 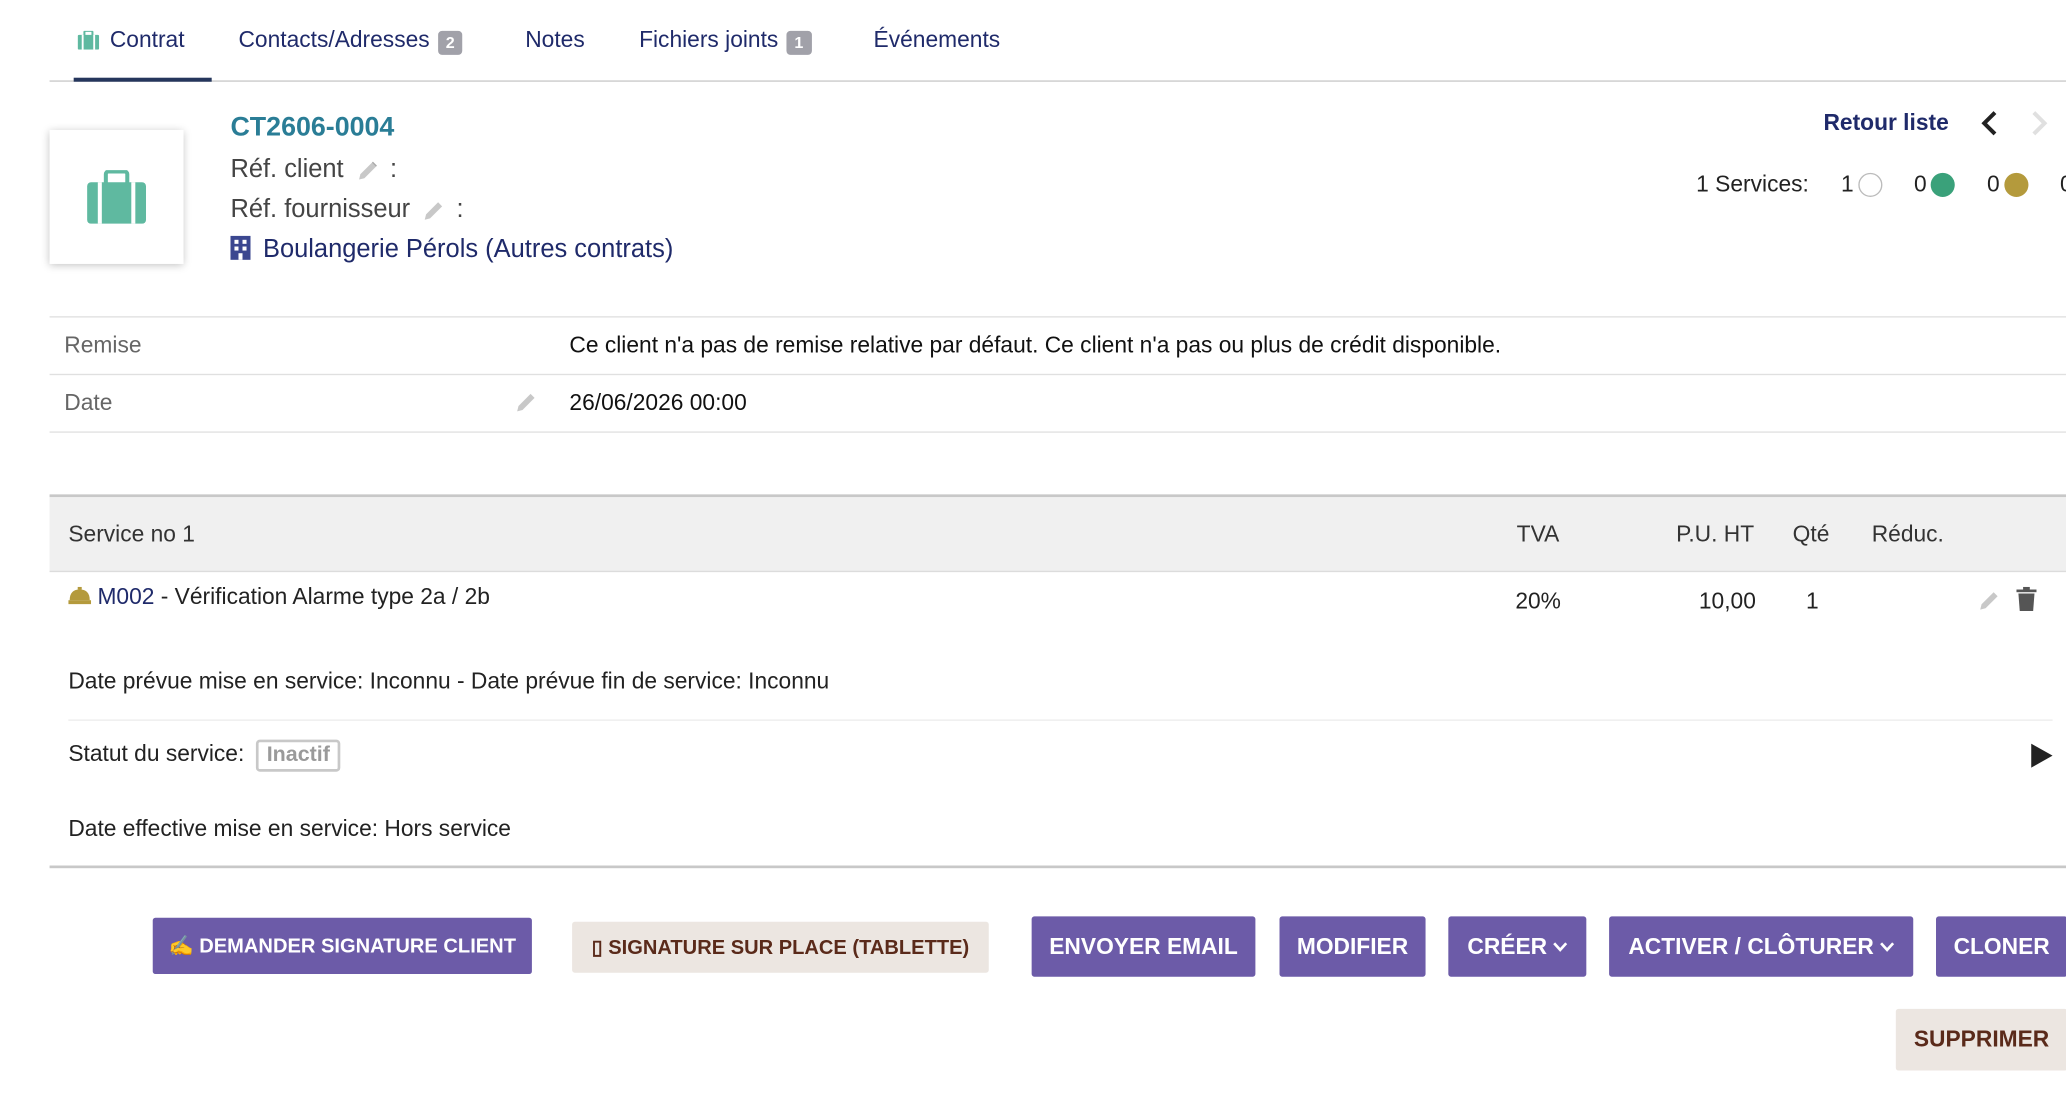 I want to click on chevron-right-icon, so click(x=2040, y=123).